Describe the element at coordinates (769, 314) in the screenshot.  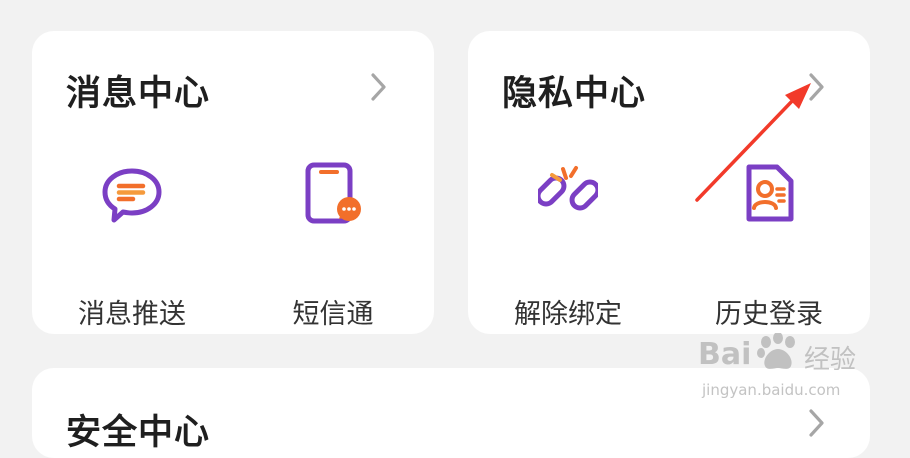
I see `login-history-label: 历史登录` at that location.